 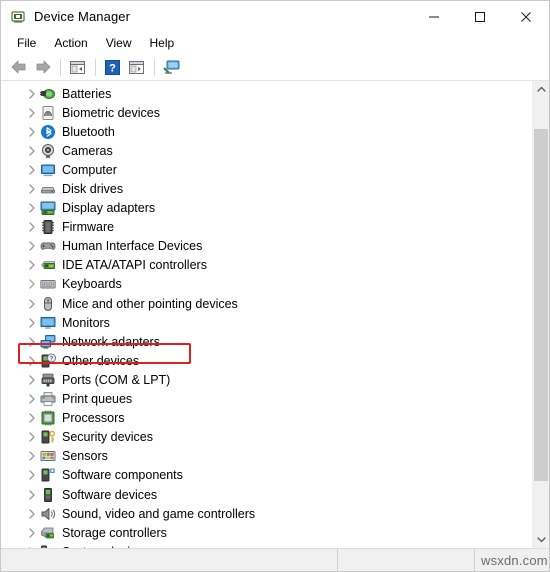 What do you see at coordinates (266, 494) in the screenshot?
I see `tree-item-software-devices: Software devices` at bounding box center [266, 494].